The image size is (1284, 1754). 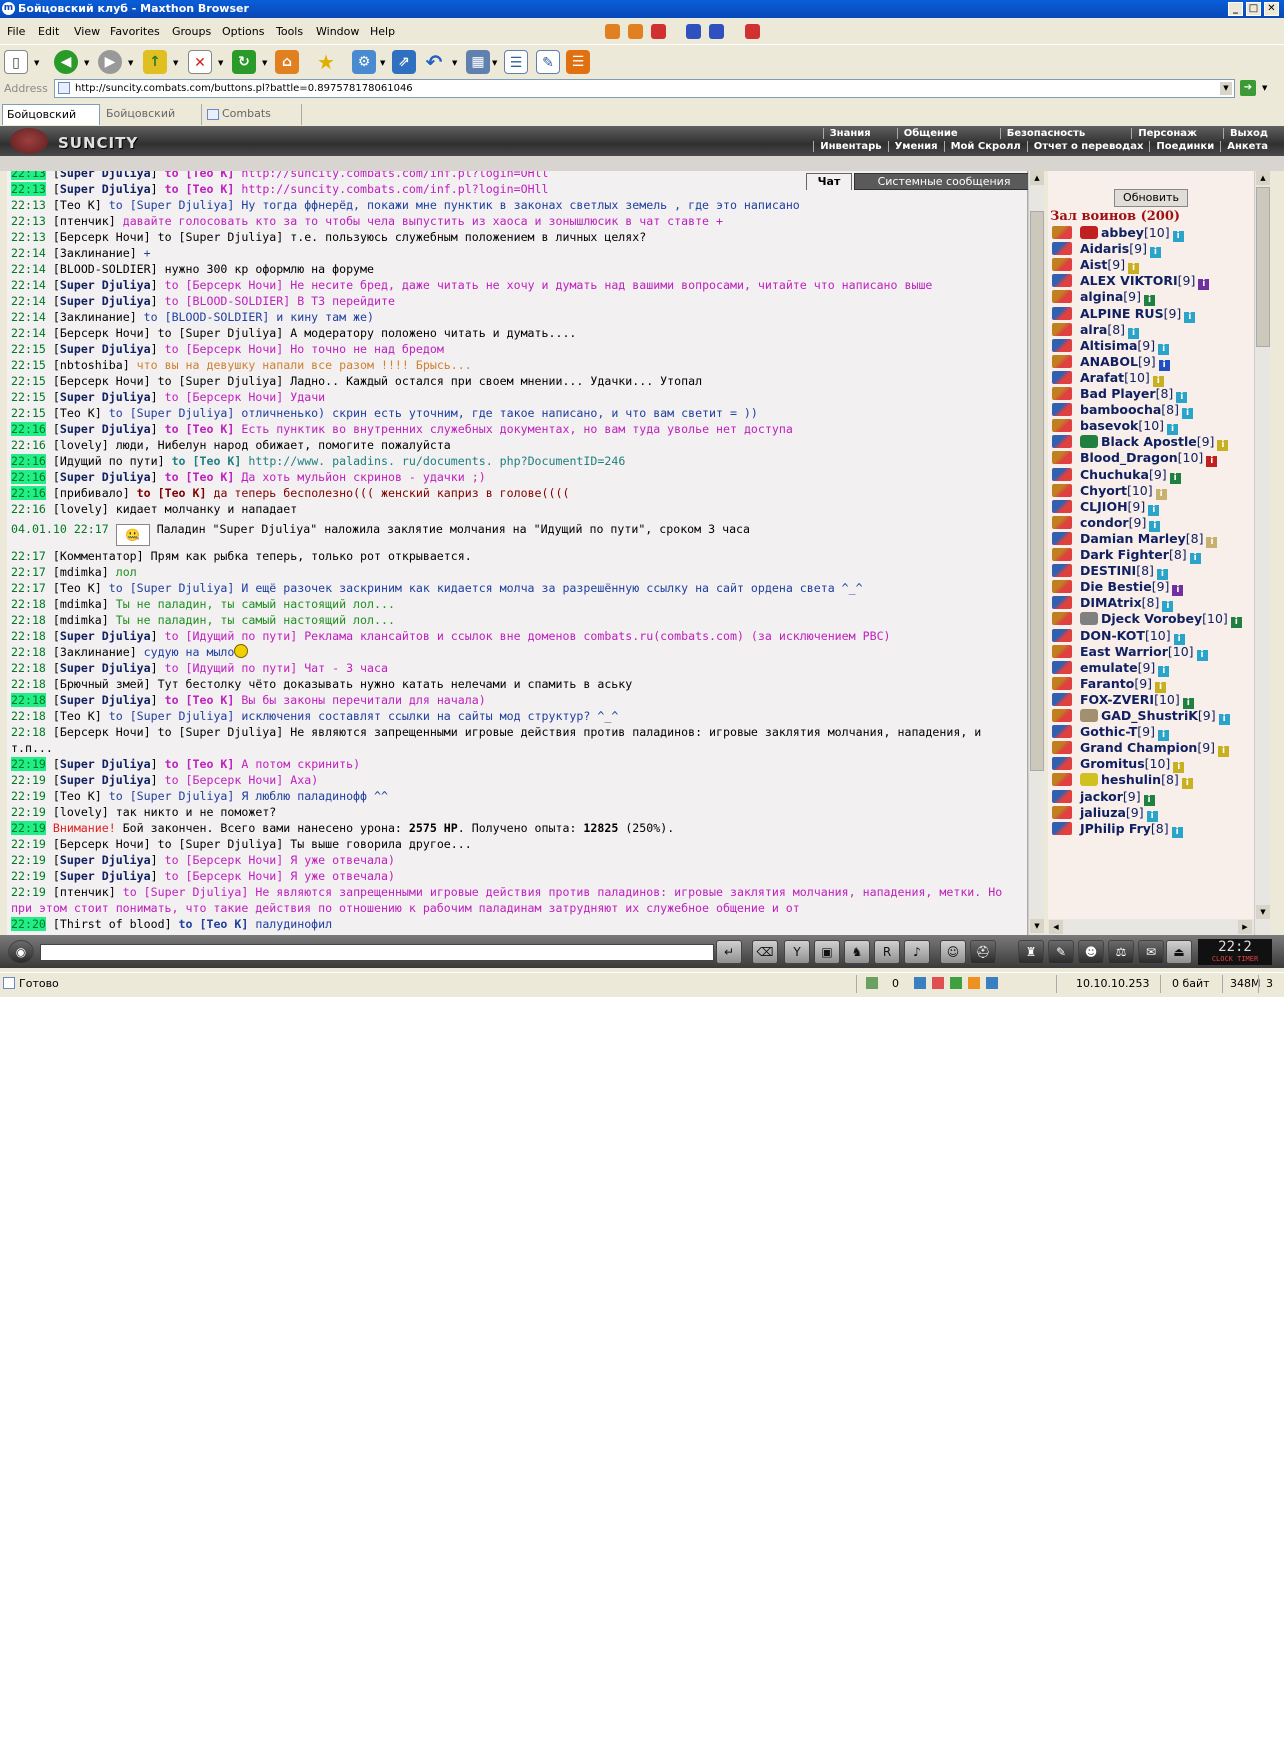 I want to click on warrior-name: abbey[10] i, so click(x=1132, y=233).